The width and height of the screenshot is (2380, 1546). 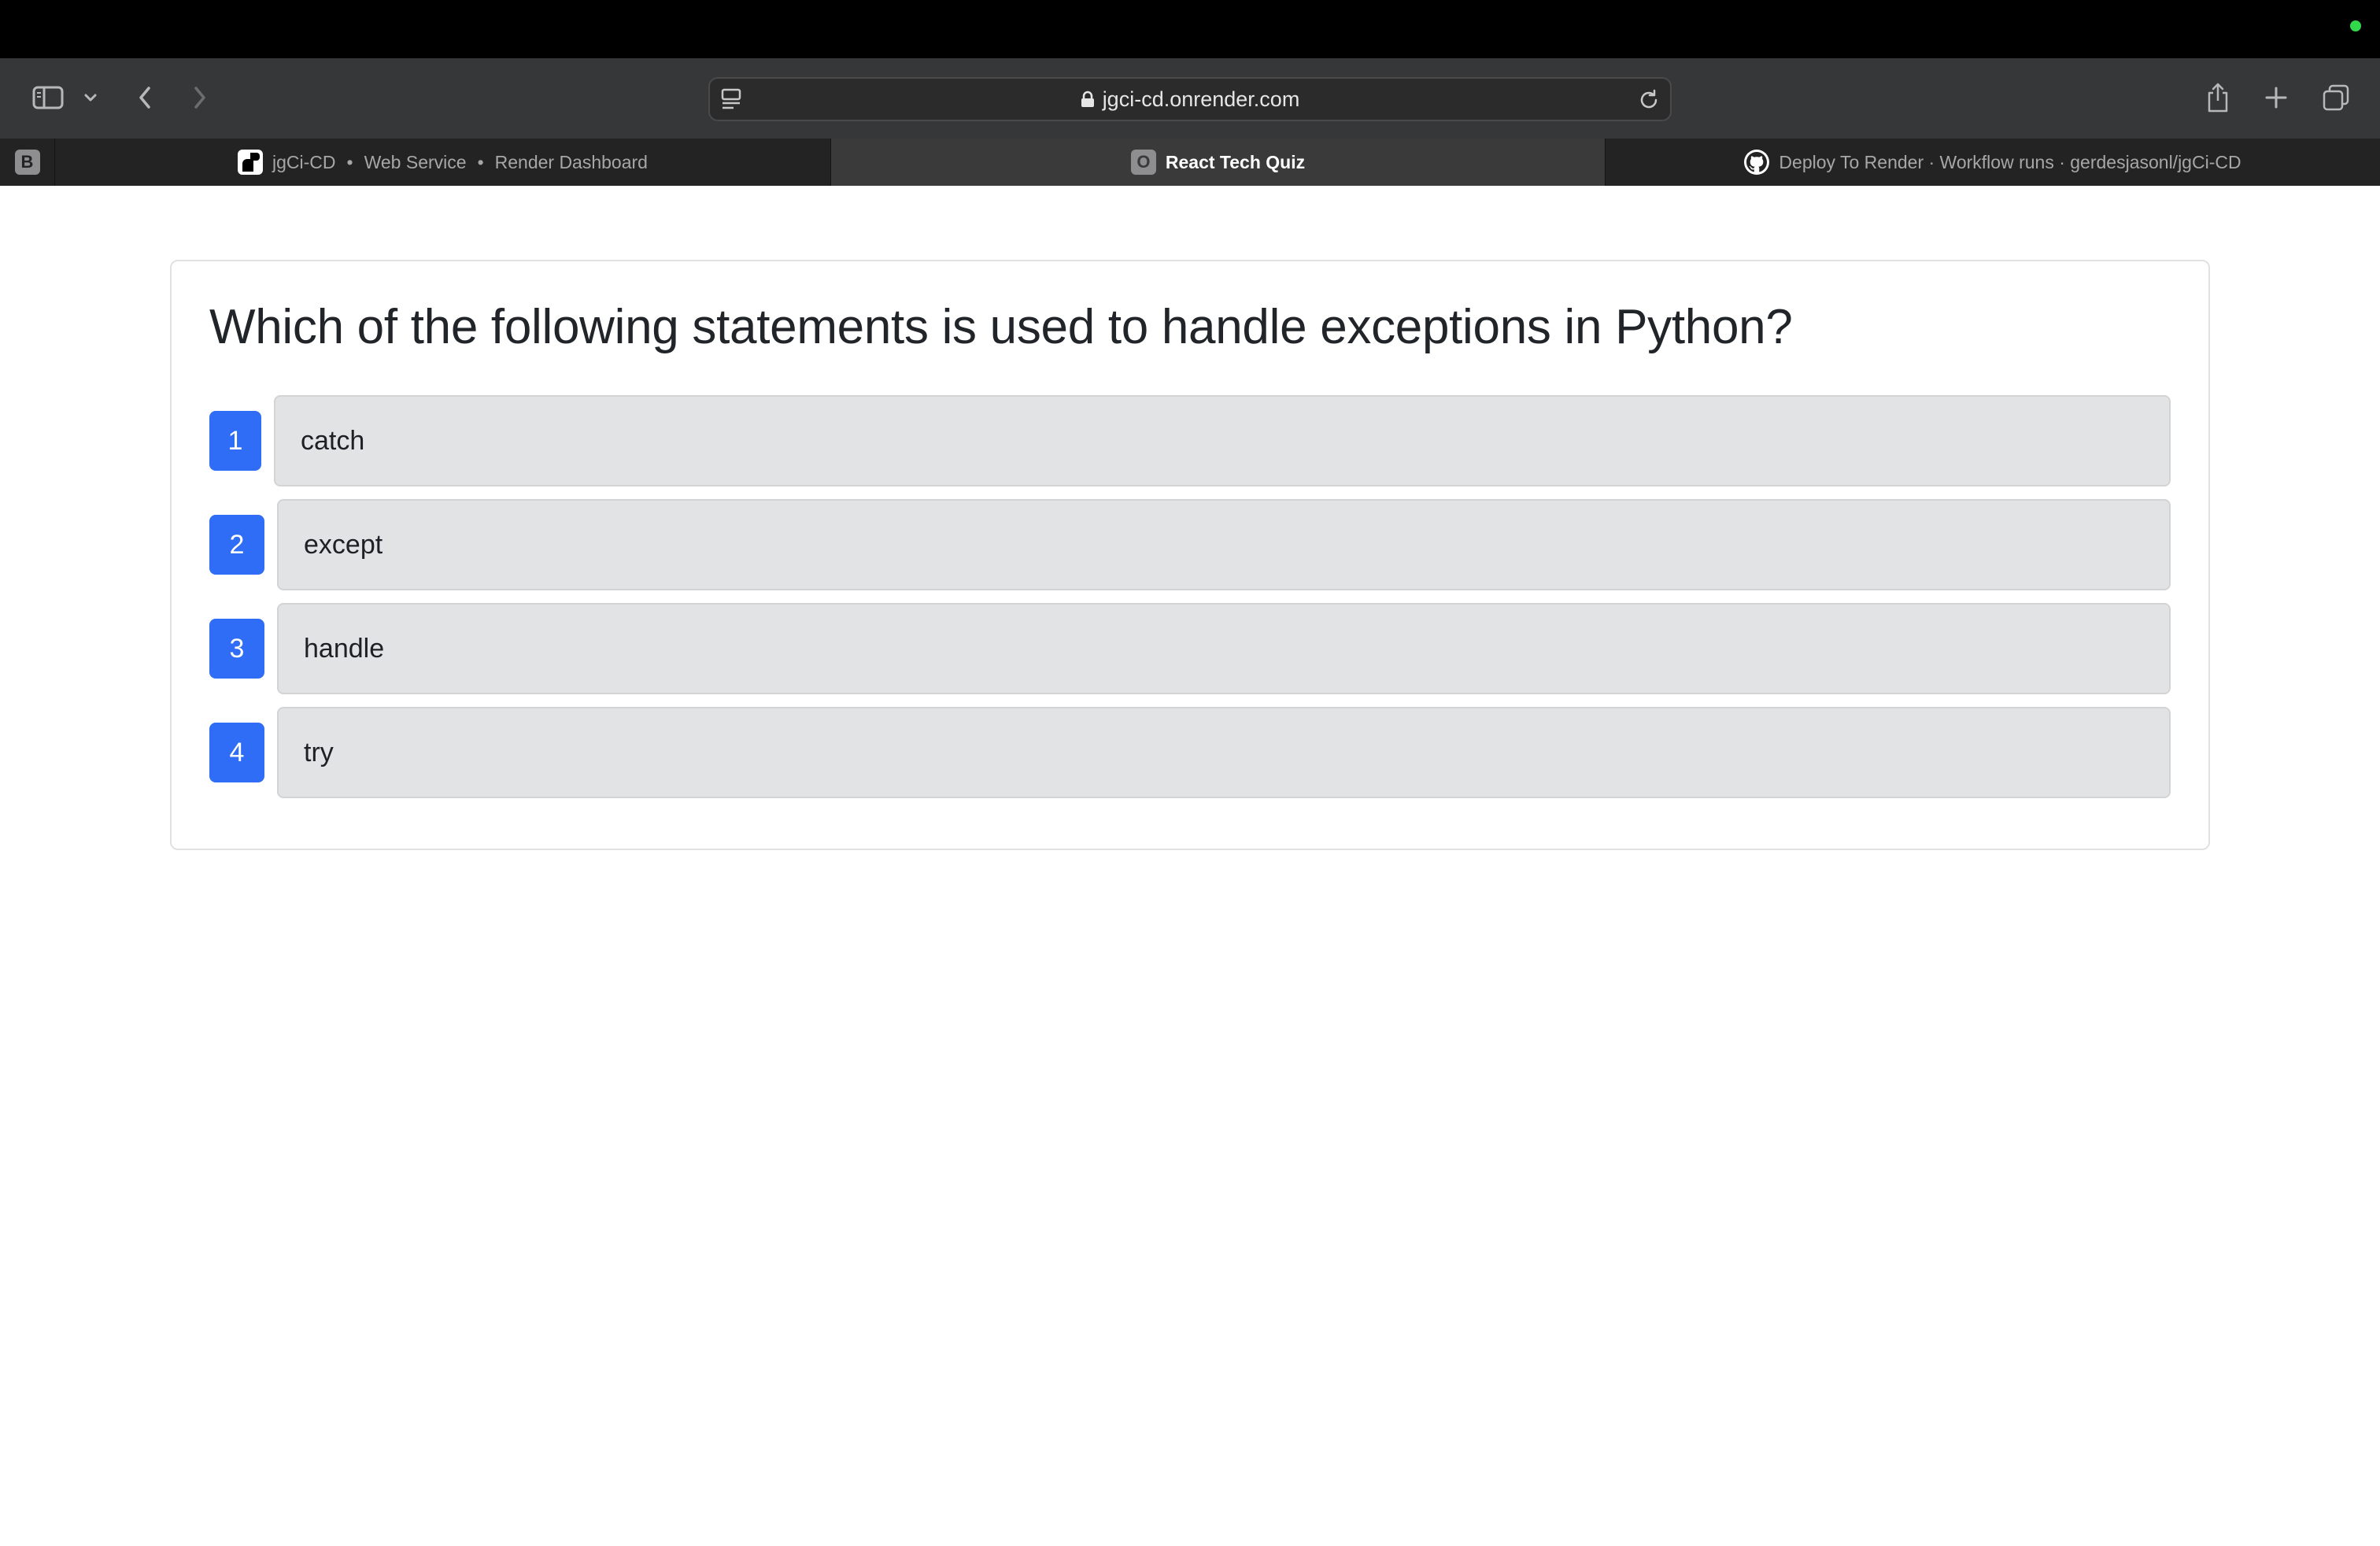 I want to click on tab-title-part: Render Dashboard, so click(x=571, y=161).